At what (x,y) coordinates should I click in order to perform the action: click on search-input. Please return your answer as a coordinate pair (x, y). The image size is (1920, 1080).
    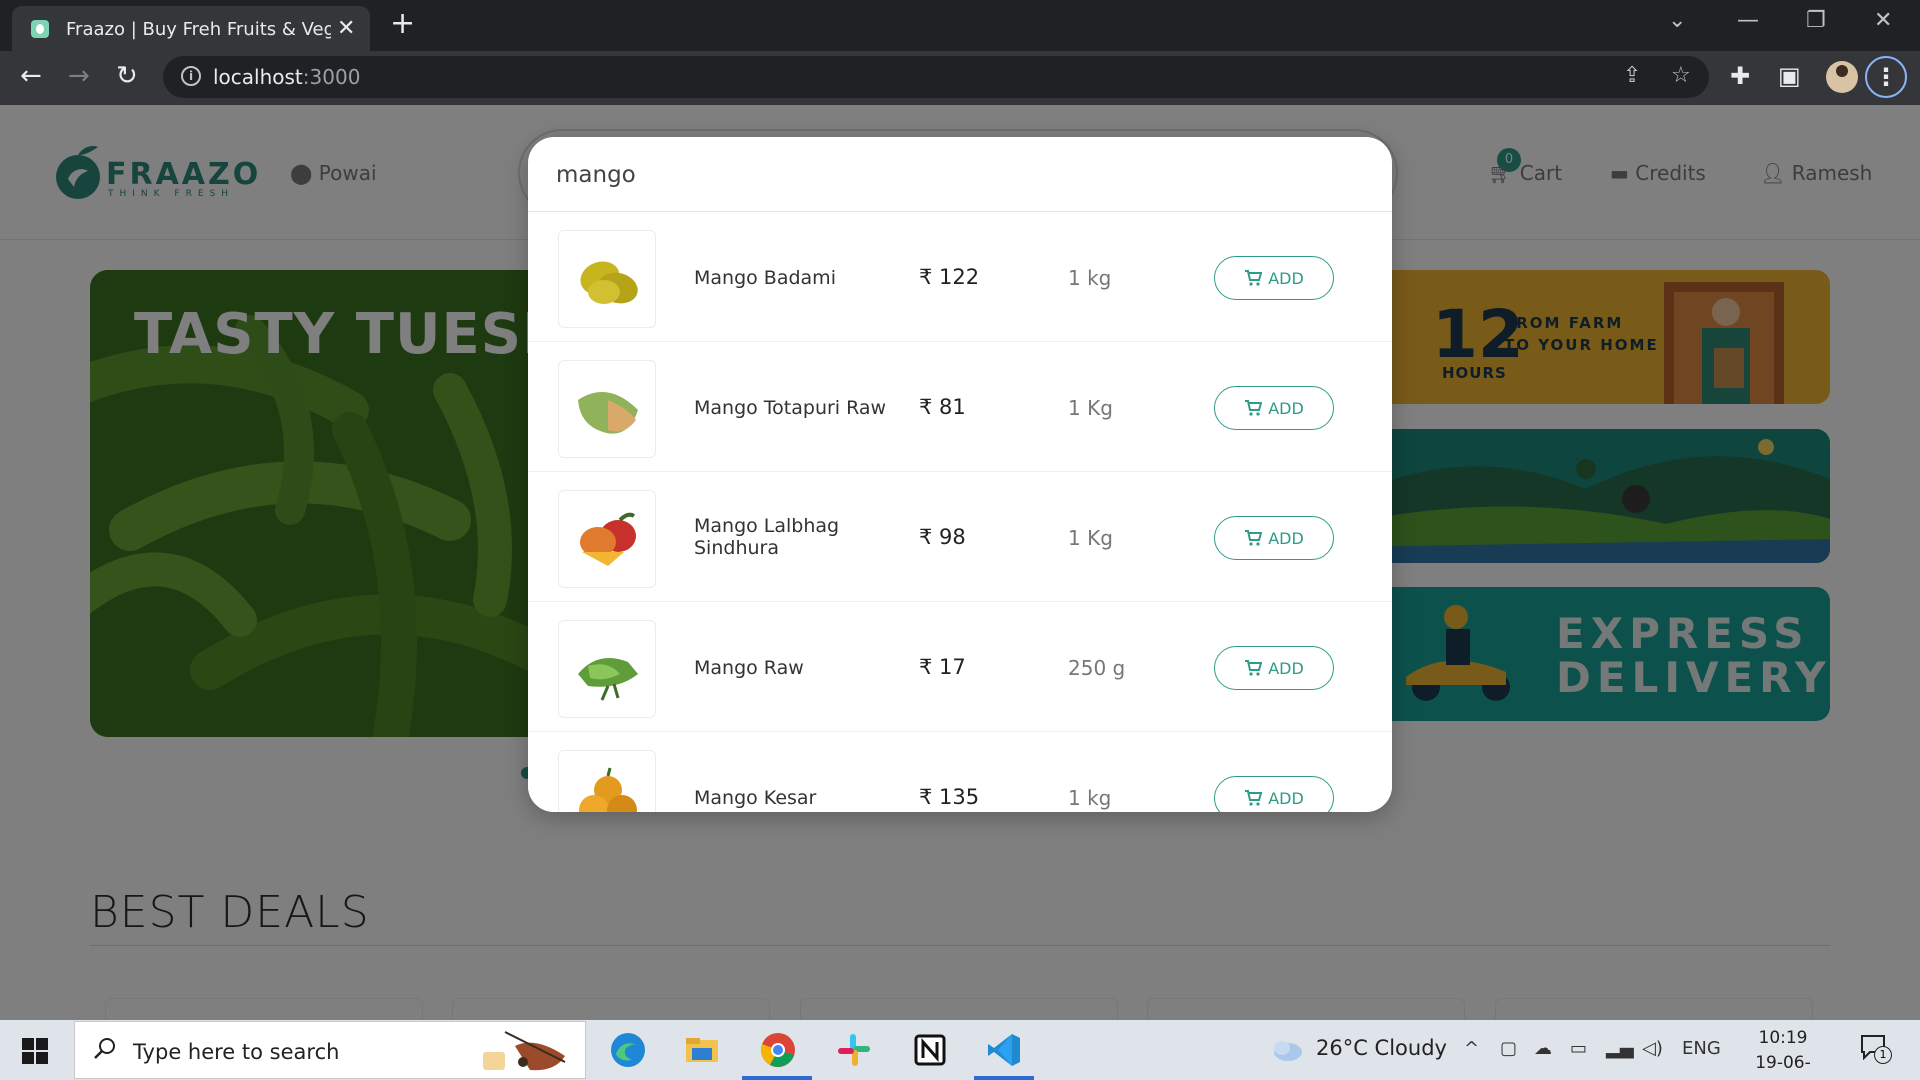
    Looking at the image, I should click on (956, 175).